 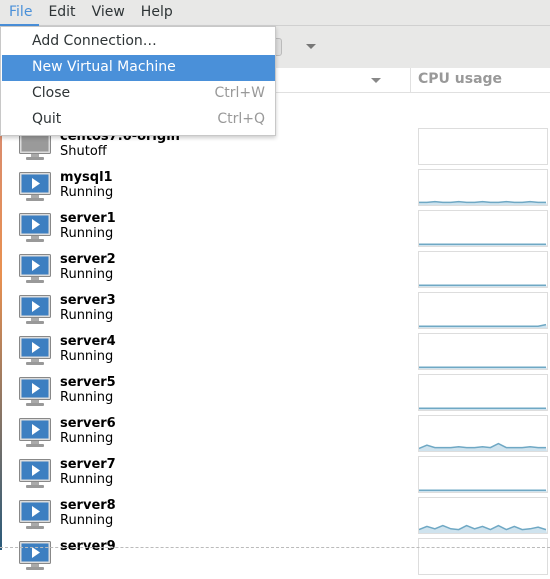 I want to click on vm-name: server2, so click(x=88, y=259).